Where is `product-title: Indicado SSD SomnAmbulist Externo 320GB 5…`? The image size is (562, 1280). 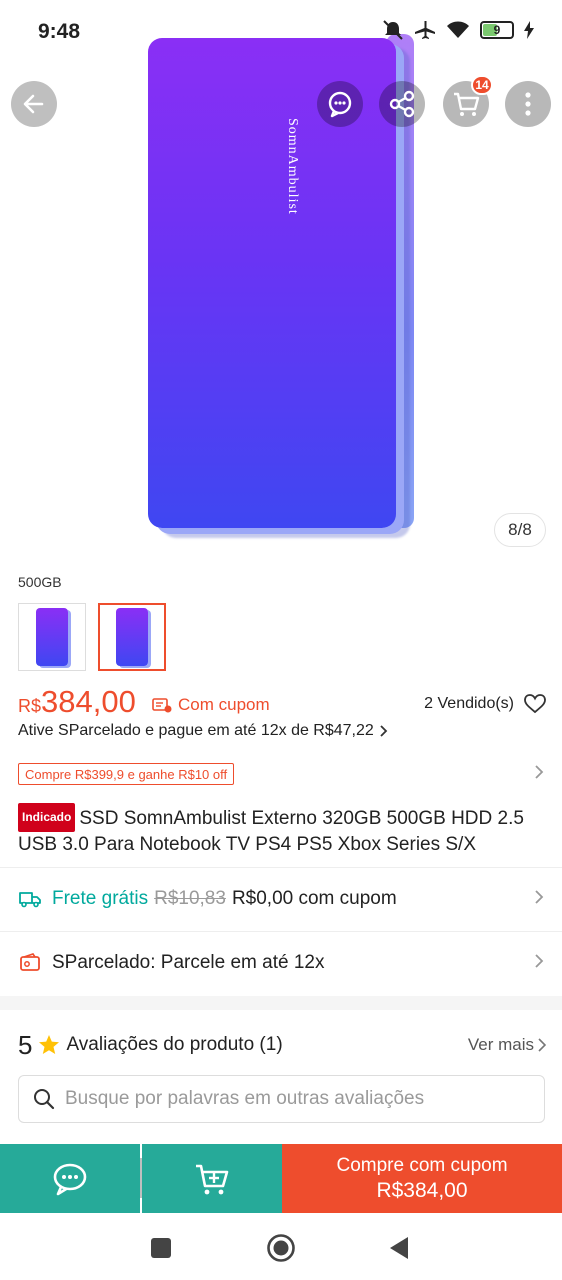 product-title: Indicado SSD SomnAmbulist Externo 320GB 5… is located at coordinates (283, 830).